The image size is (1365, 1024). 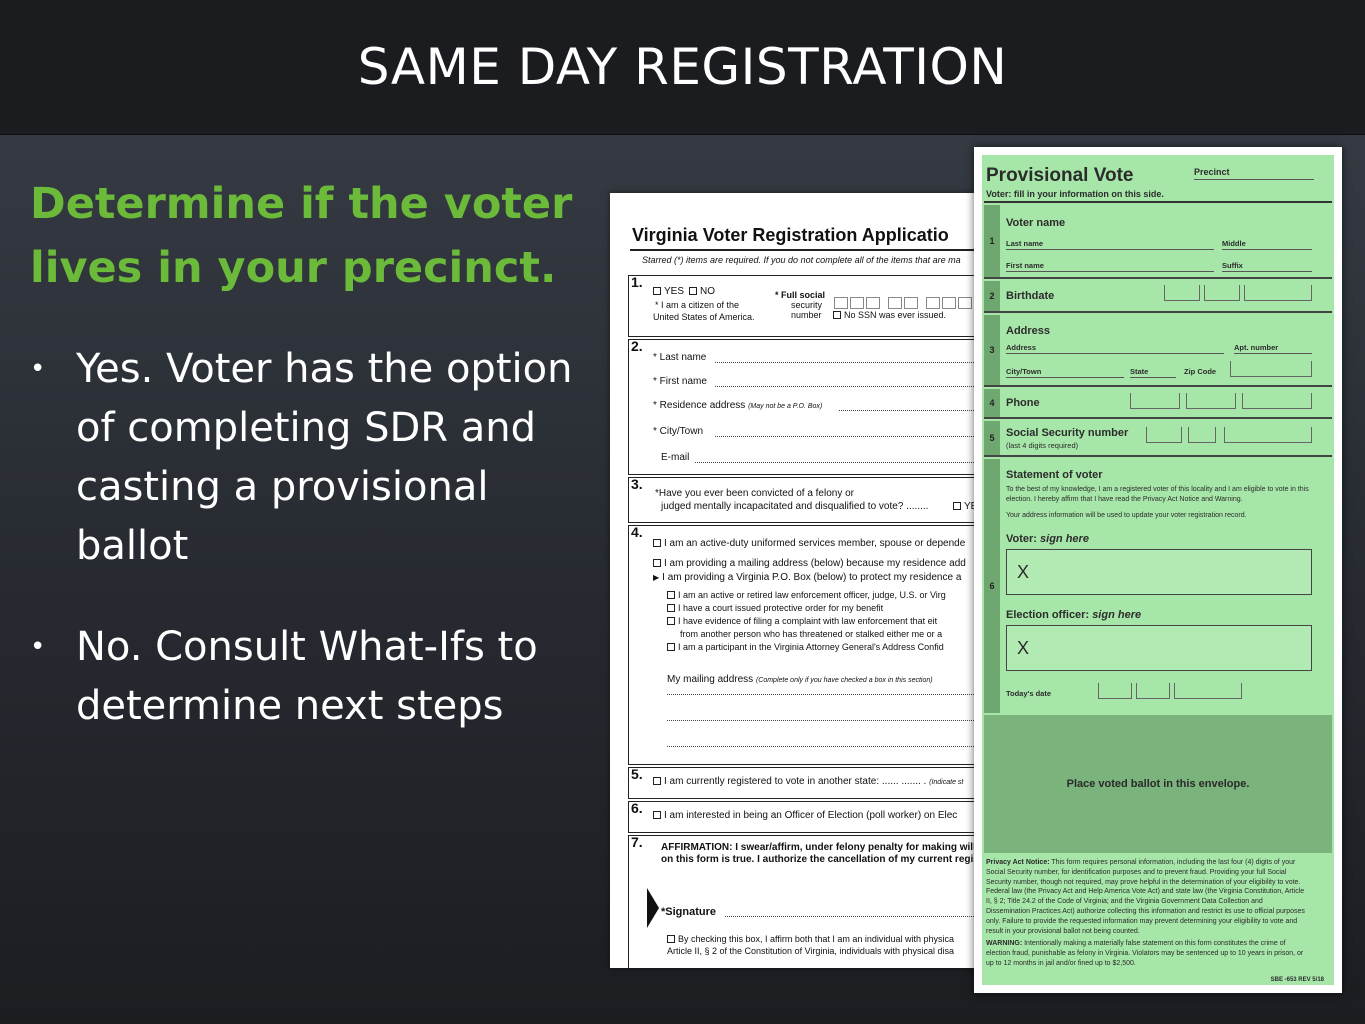 What do you see at coordinates (682, 67) in the screenshot?
I see `slide-title: SAME DAY REGISTRATION` at bounding box center [682, 67].